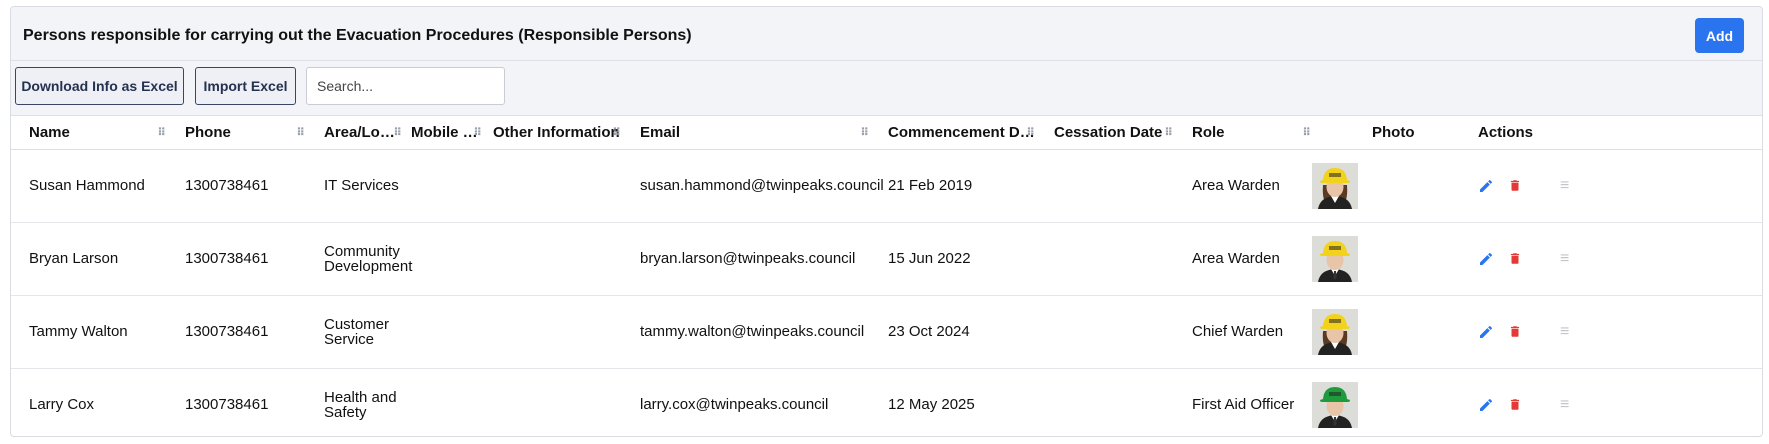 The height and width of the screenshot is (444, 1769). I want to click on col-header-phone: Phone ⠿, so click(236, 133).